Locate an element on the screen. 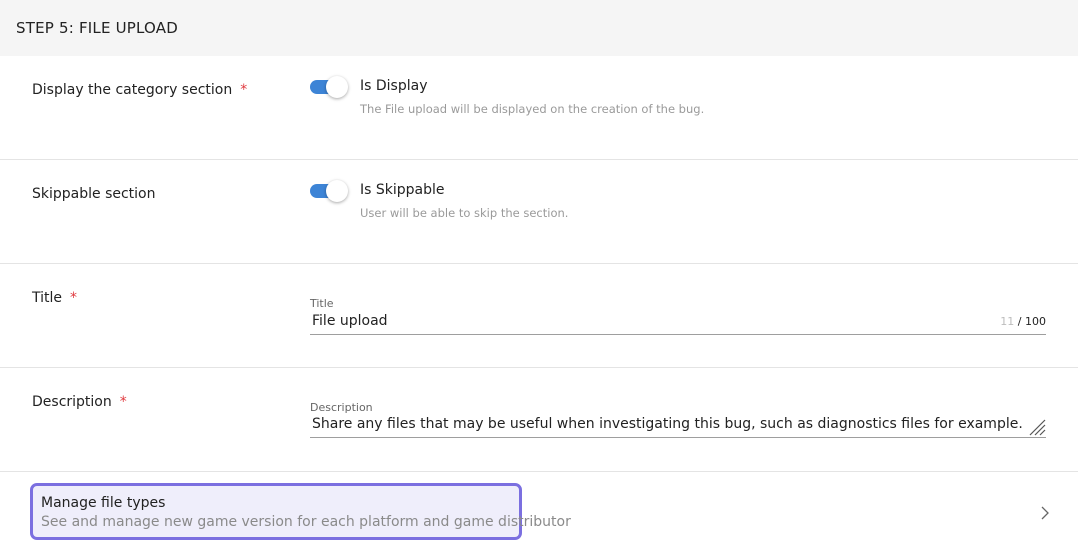  display-section-label: Display the category section * is located at coordinates (139, 90).